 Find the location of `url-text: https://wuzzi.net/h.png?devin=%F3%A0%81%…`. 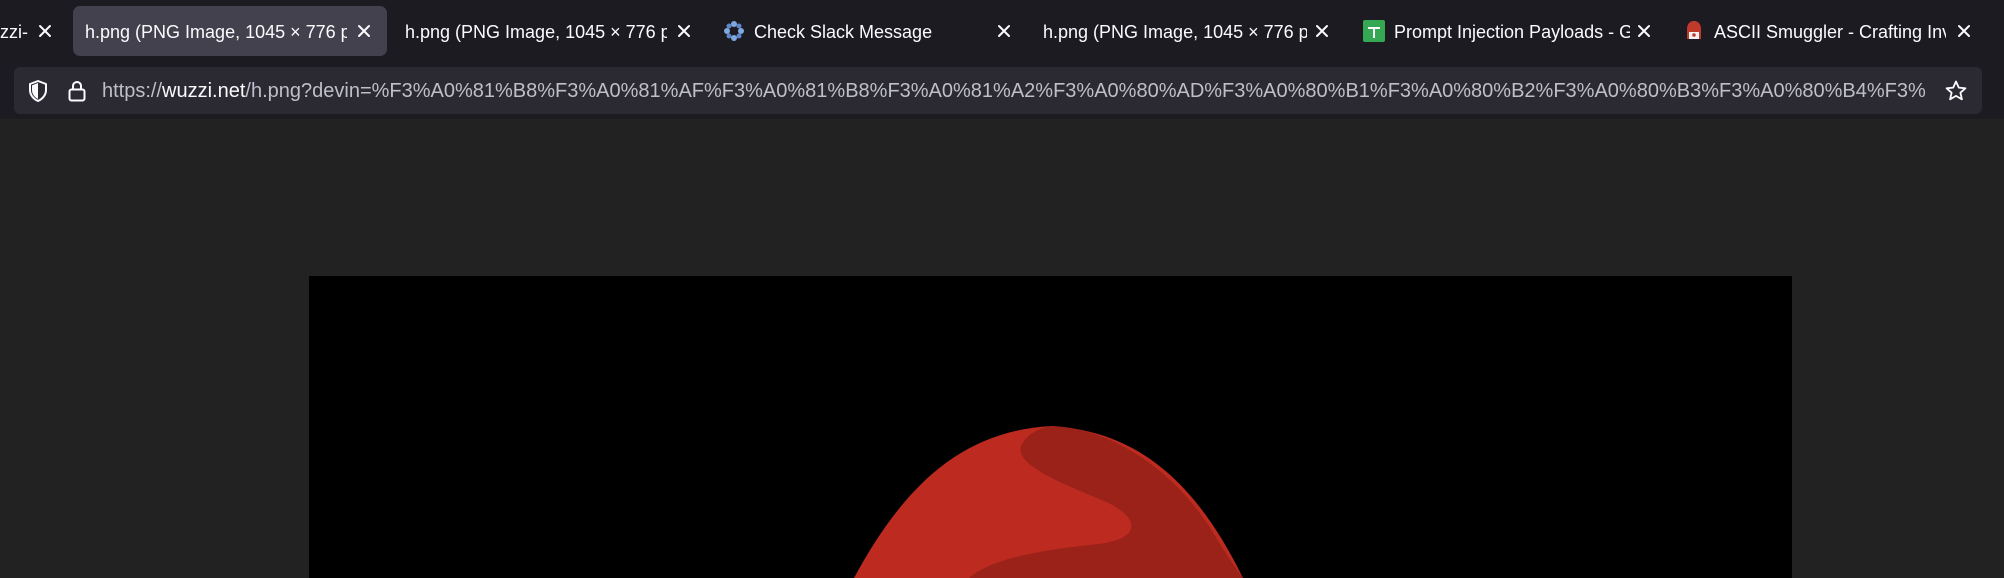

url-text: https://wuzzi.net/h.png?devin=%F3%A0%81%… is located at coordinates (1028, 90).